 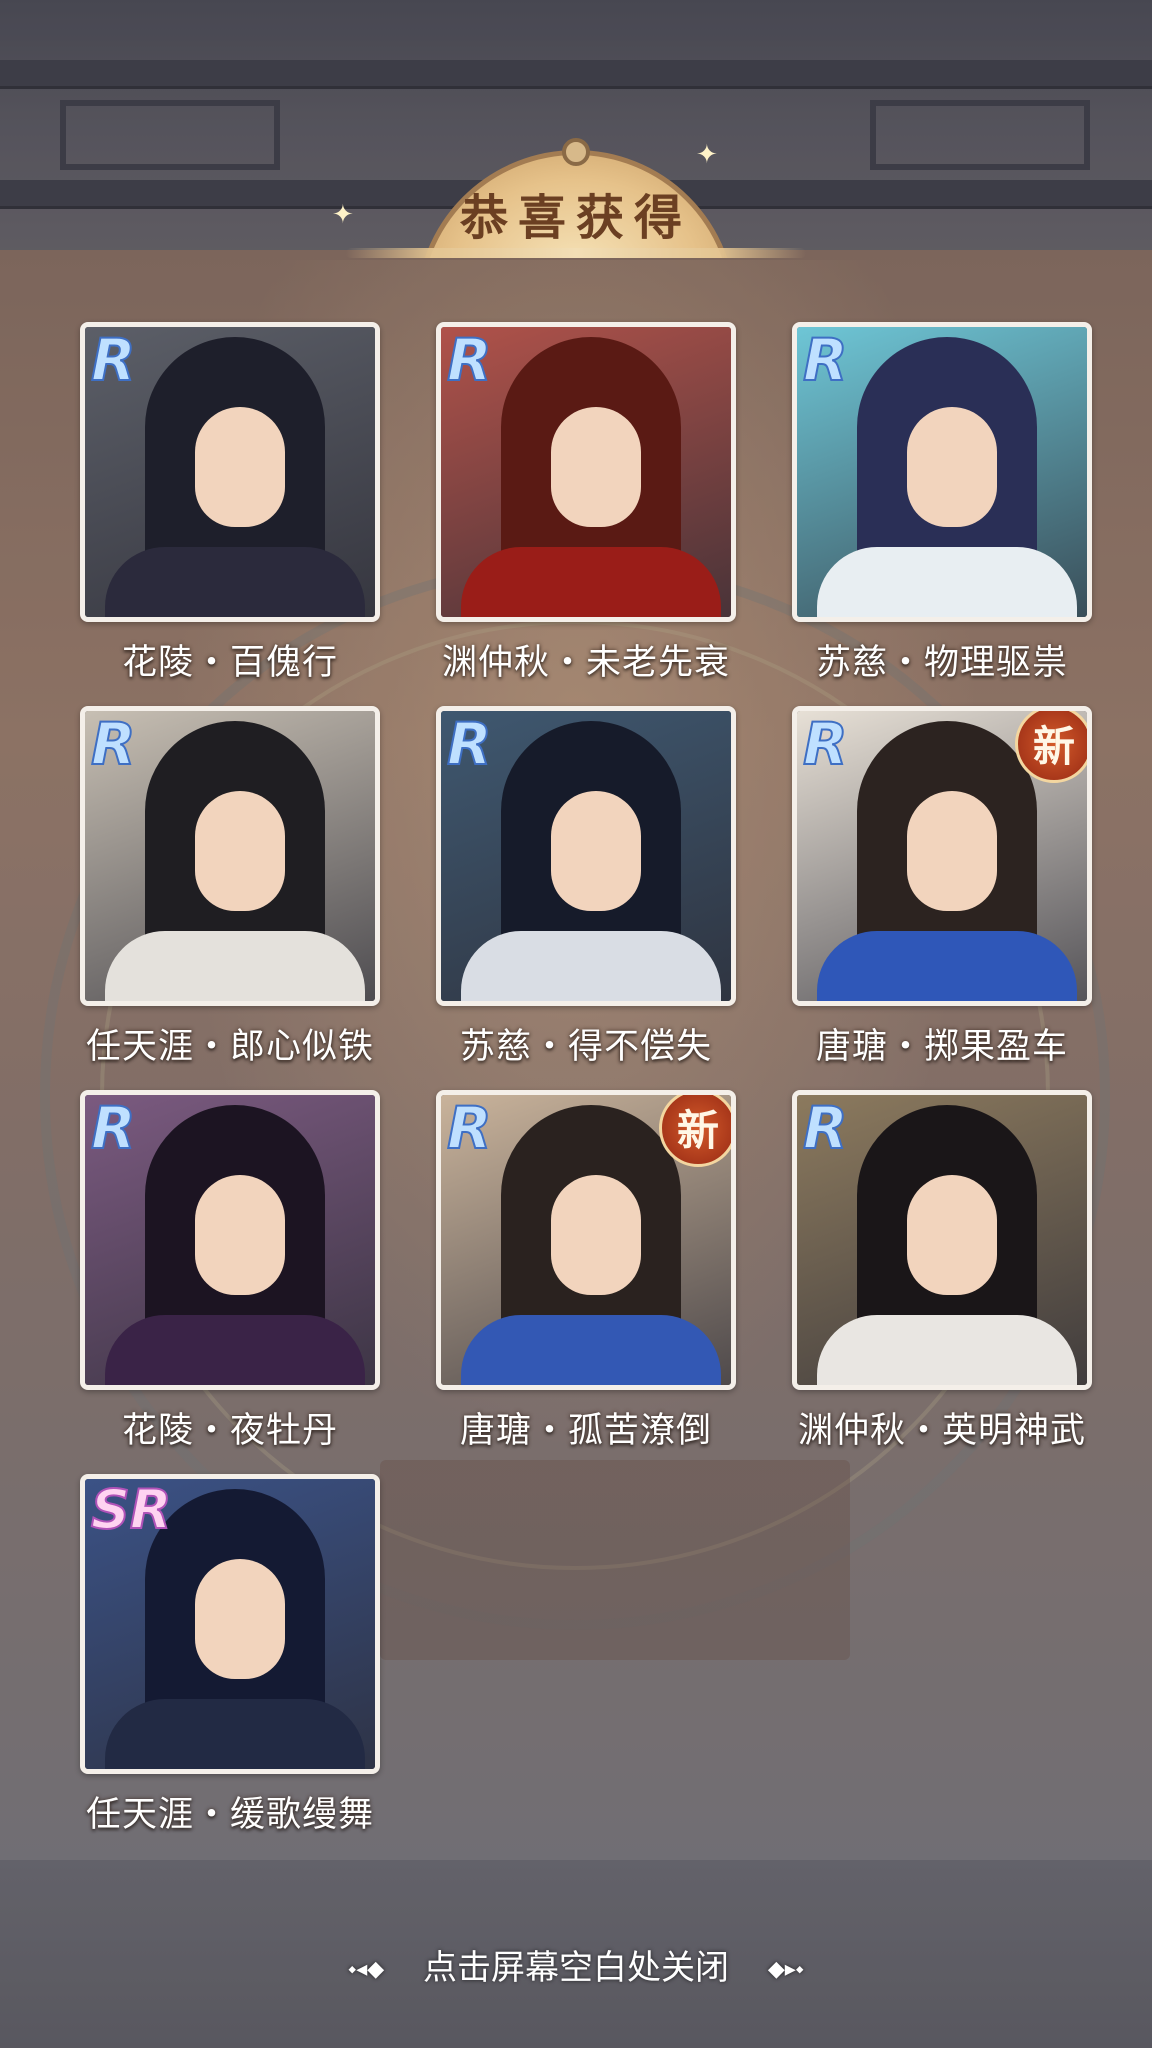 I want to click on banner-bar, so click(x=576, y=253).